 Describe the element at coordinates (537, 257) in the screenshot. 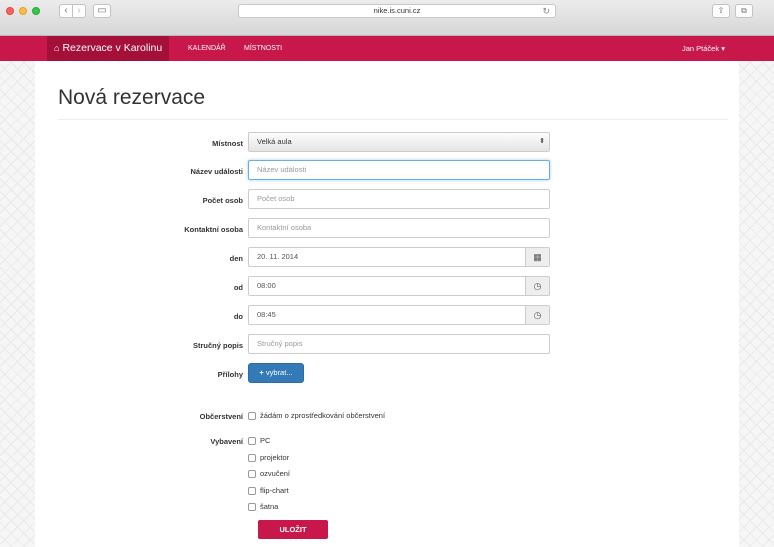

I see `calendar-icon: ▦` at that location.